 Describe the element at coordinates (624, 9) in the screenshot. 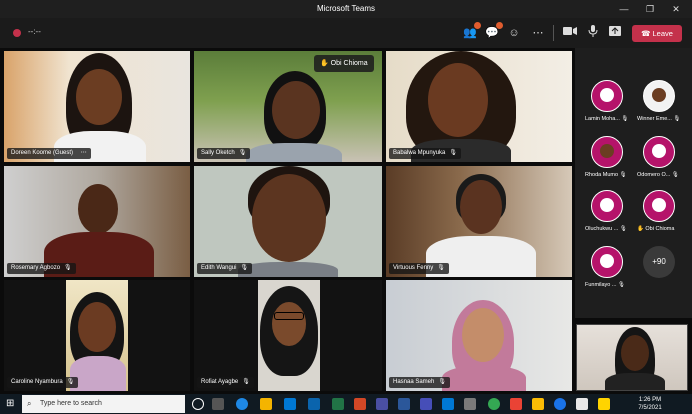

I see `minimize-button: —` at that location.